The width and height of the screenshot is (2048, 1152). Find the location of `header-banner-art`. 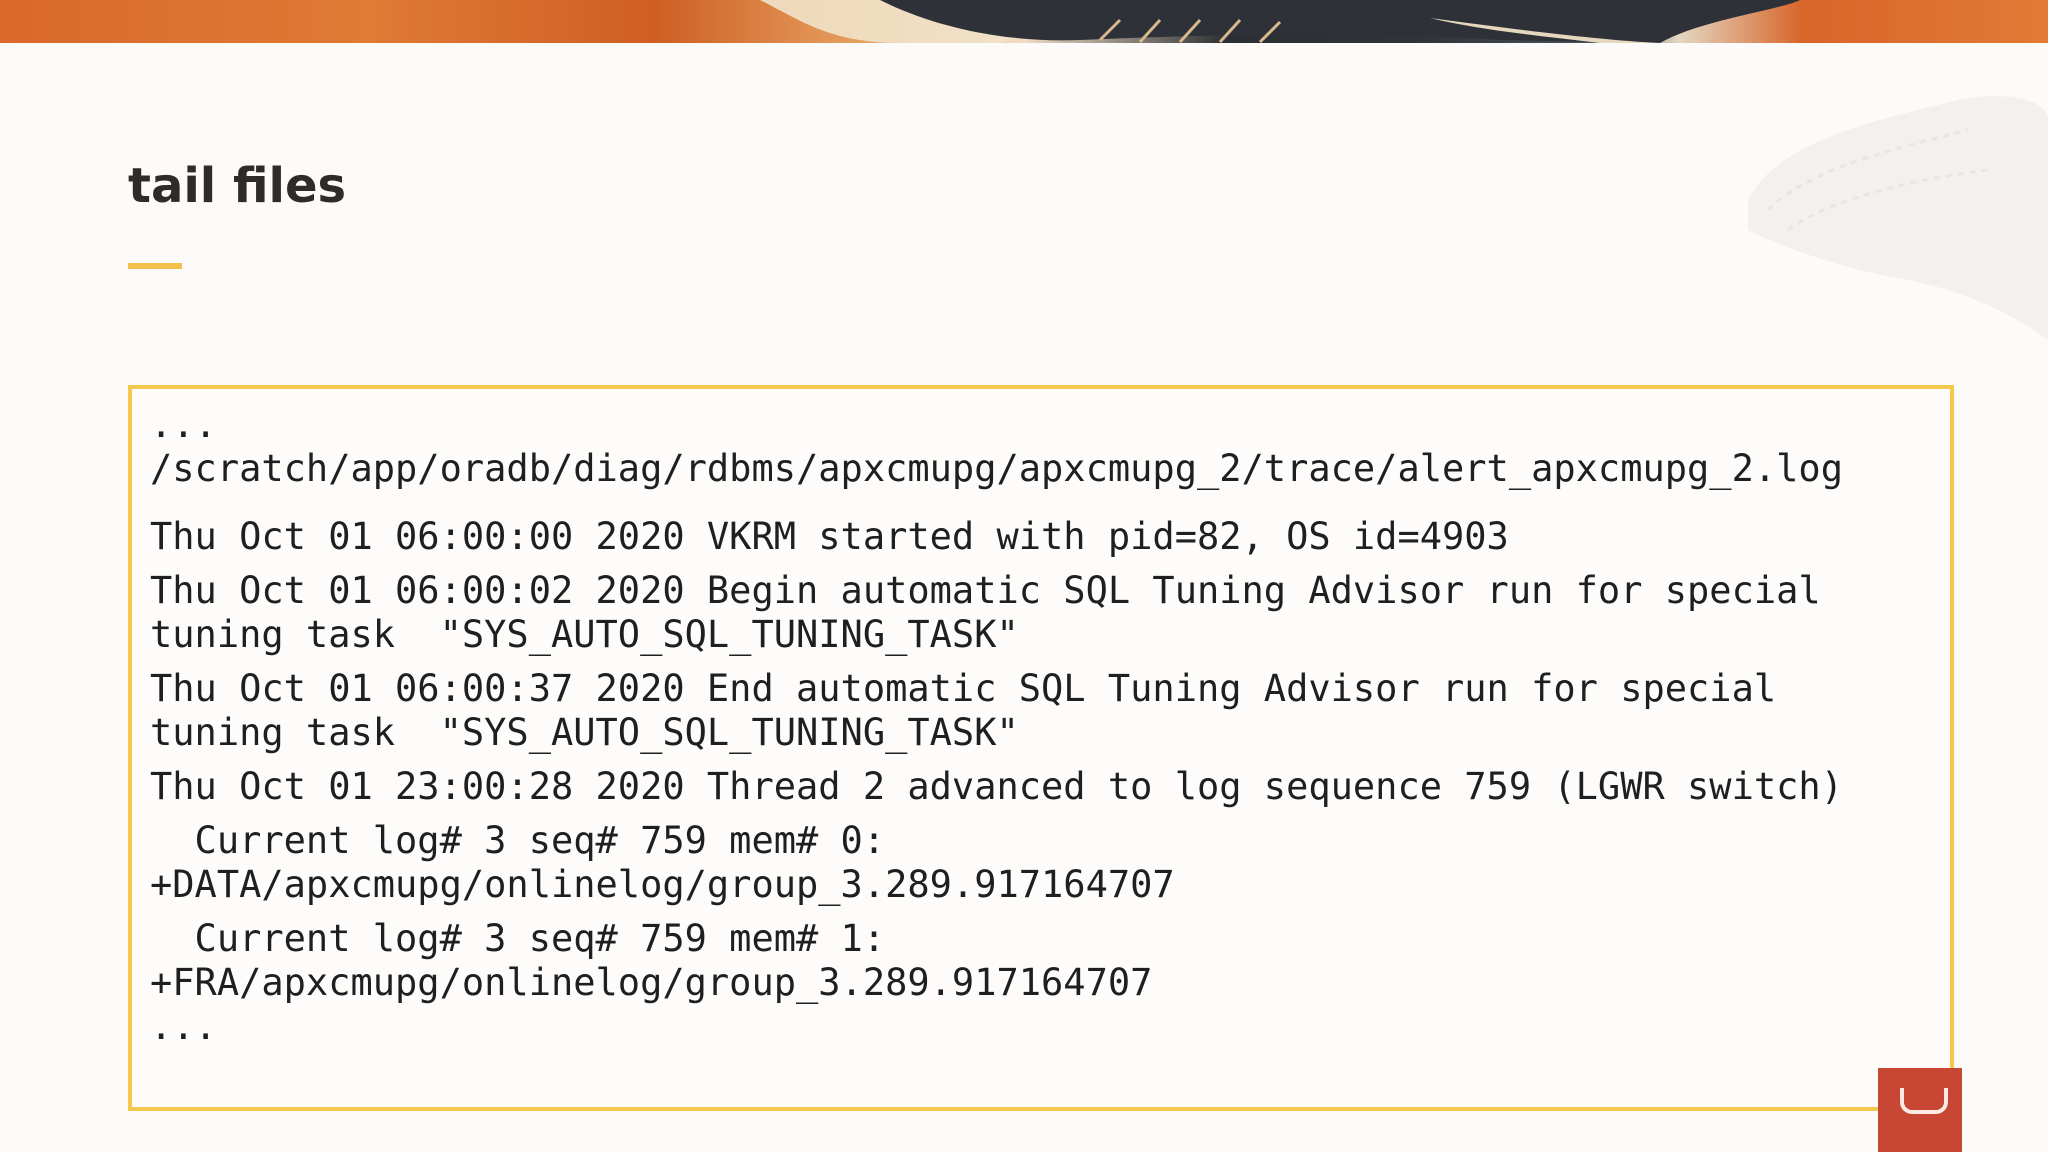

header-banner-art is located at coordinates (1024, 21).